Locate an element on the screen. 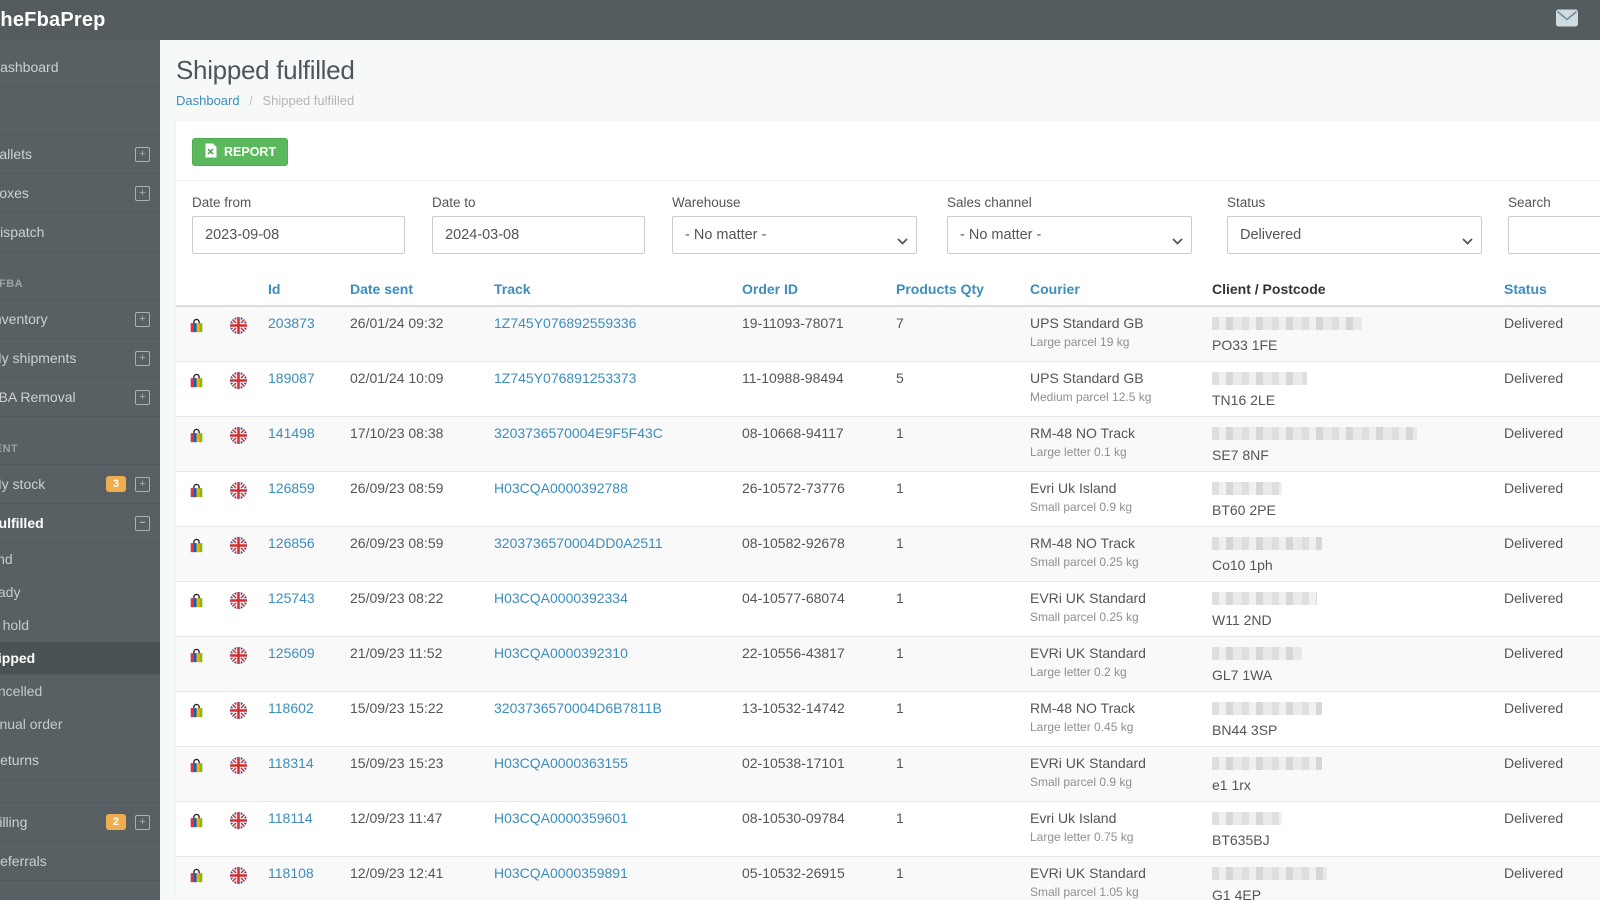 This screenshot has height=900, width=1600. sidebar-item-manual-order: Manual order is located at coordinates (80, 724).